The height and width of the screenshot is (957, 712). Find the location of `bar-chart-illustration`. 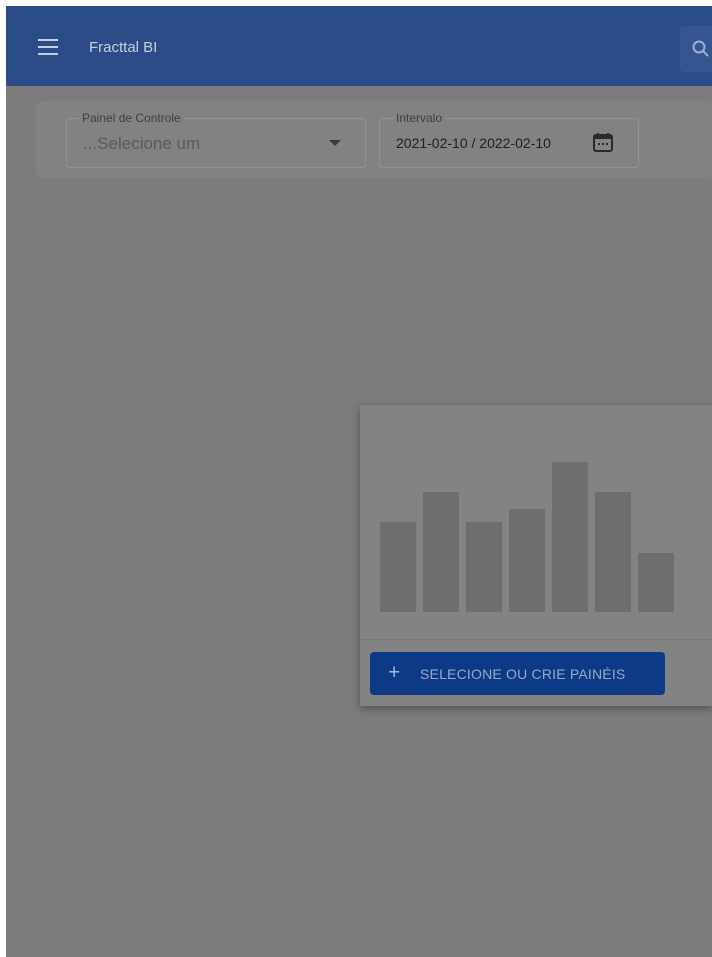

bar-chart-illustration is located at coordinates (536, 522).